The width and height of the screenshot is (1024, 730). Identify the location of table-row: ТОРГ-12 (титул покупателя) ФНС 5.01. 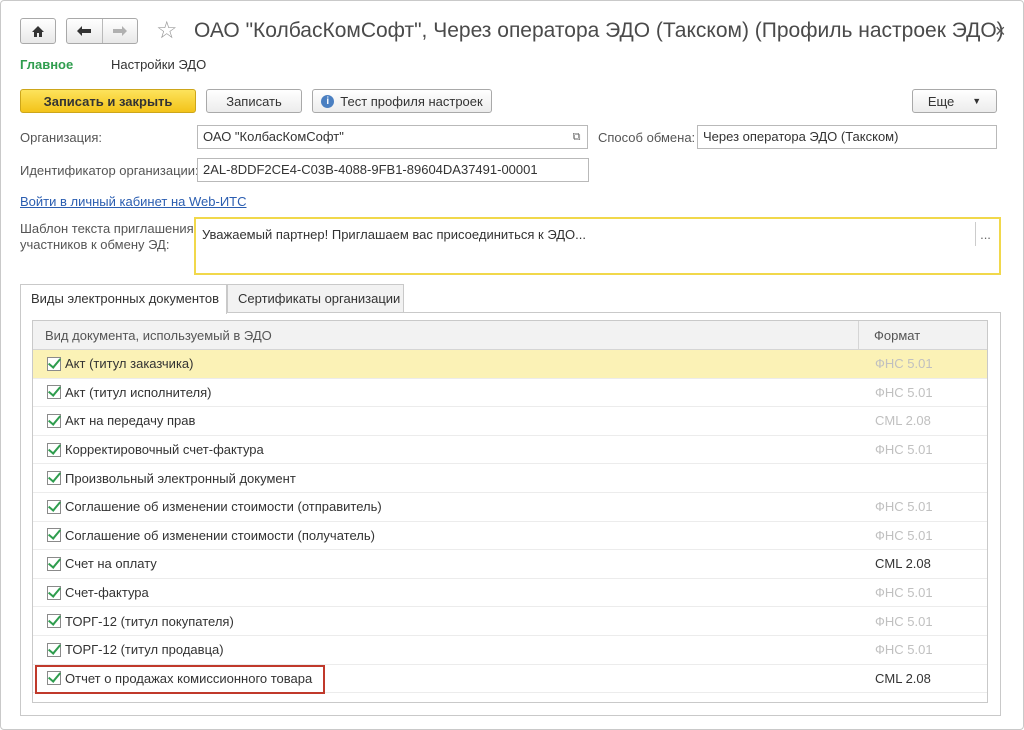
(510, 621).